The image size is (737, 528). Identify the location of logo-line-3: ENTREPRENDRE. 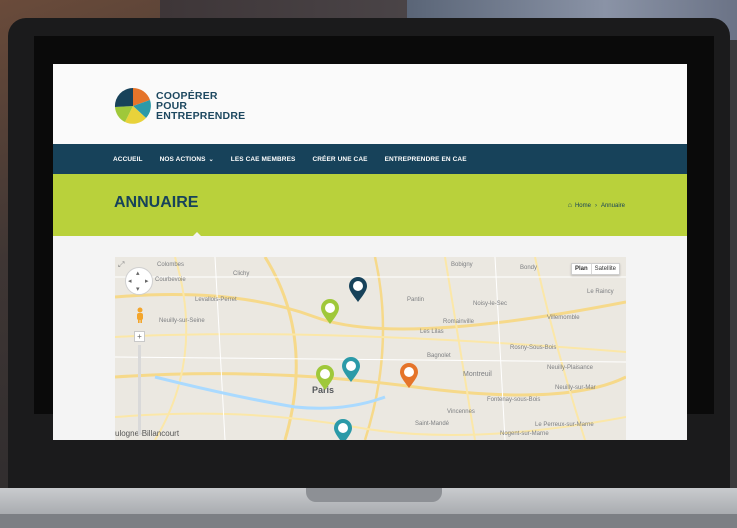
(201, 116).